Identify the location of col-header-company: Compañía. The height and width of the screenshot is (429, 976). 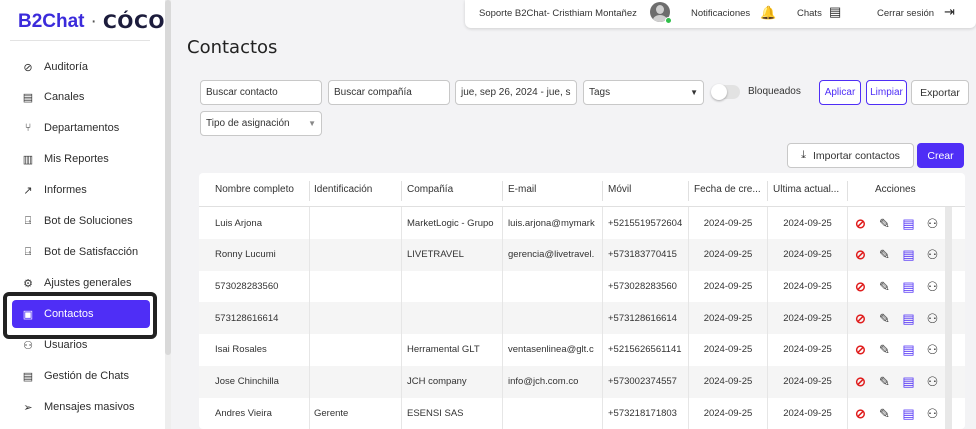
(454, 189).